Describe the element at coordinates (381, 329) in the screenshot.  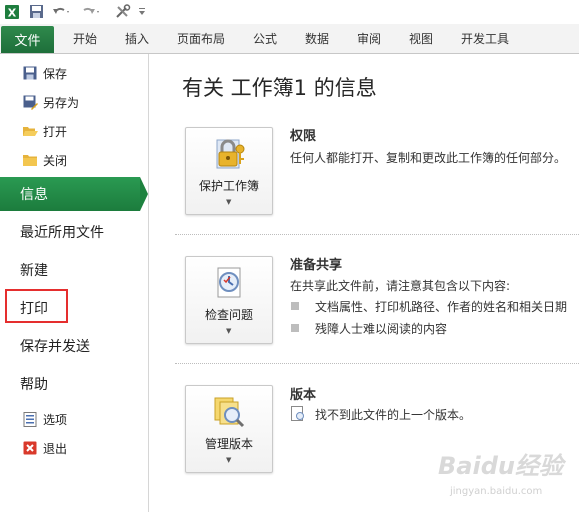
I see `bullet-accessibility: 残障人士难以阅读的内容` at that location.